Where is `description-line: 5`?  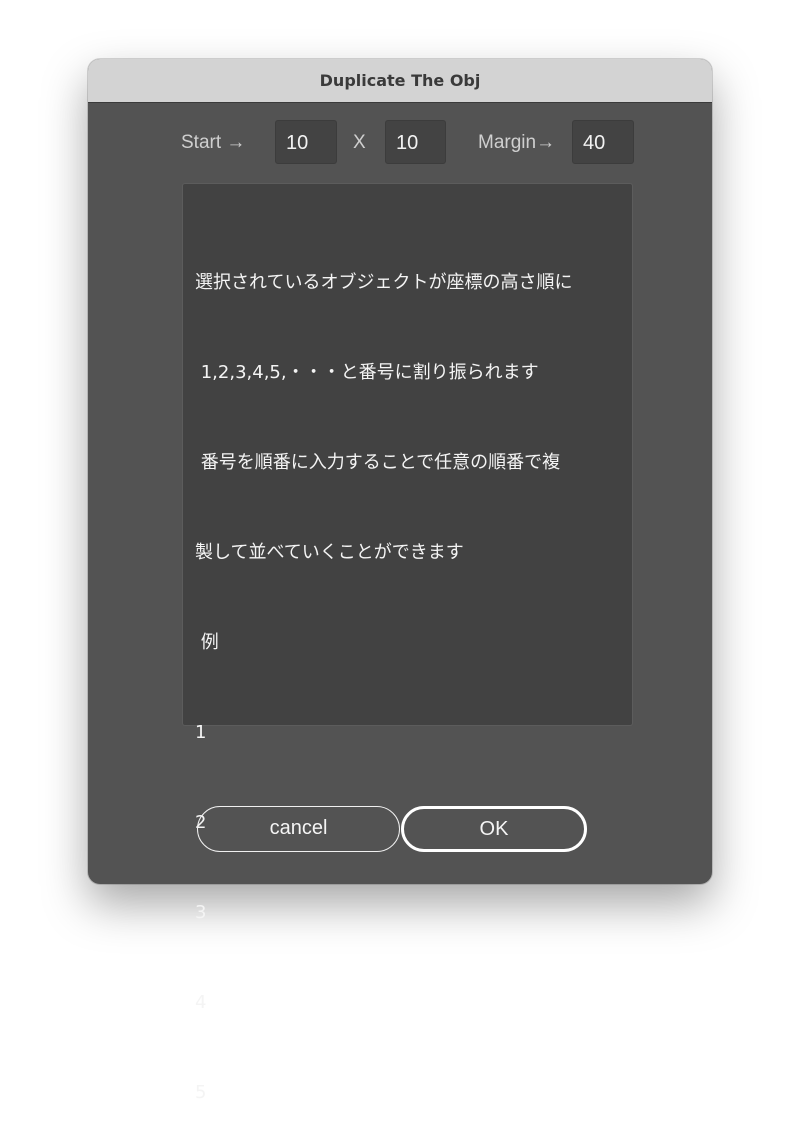
description-line: 5 is located at coordinates (201, 1092).